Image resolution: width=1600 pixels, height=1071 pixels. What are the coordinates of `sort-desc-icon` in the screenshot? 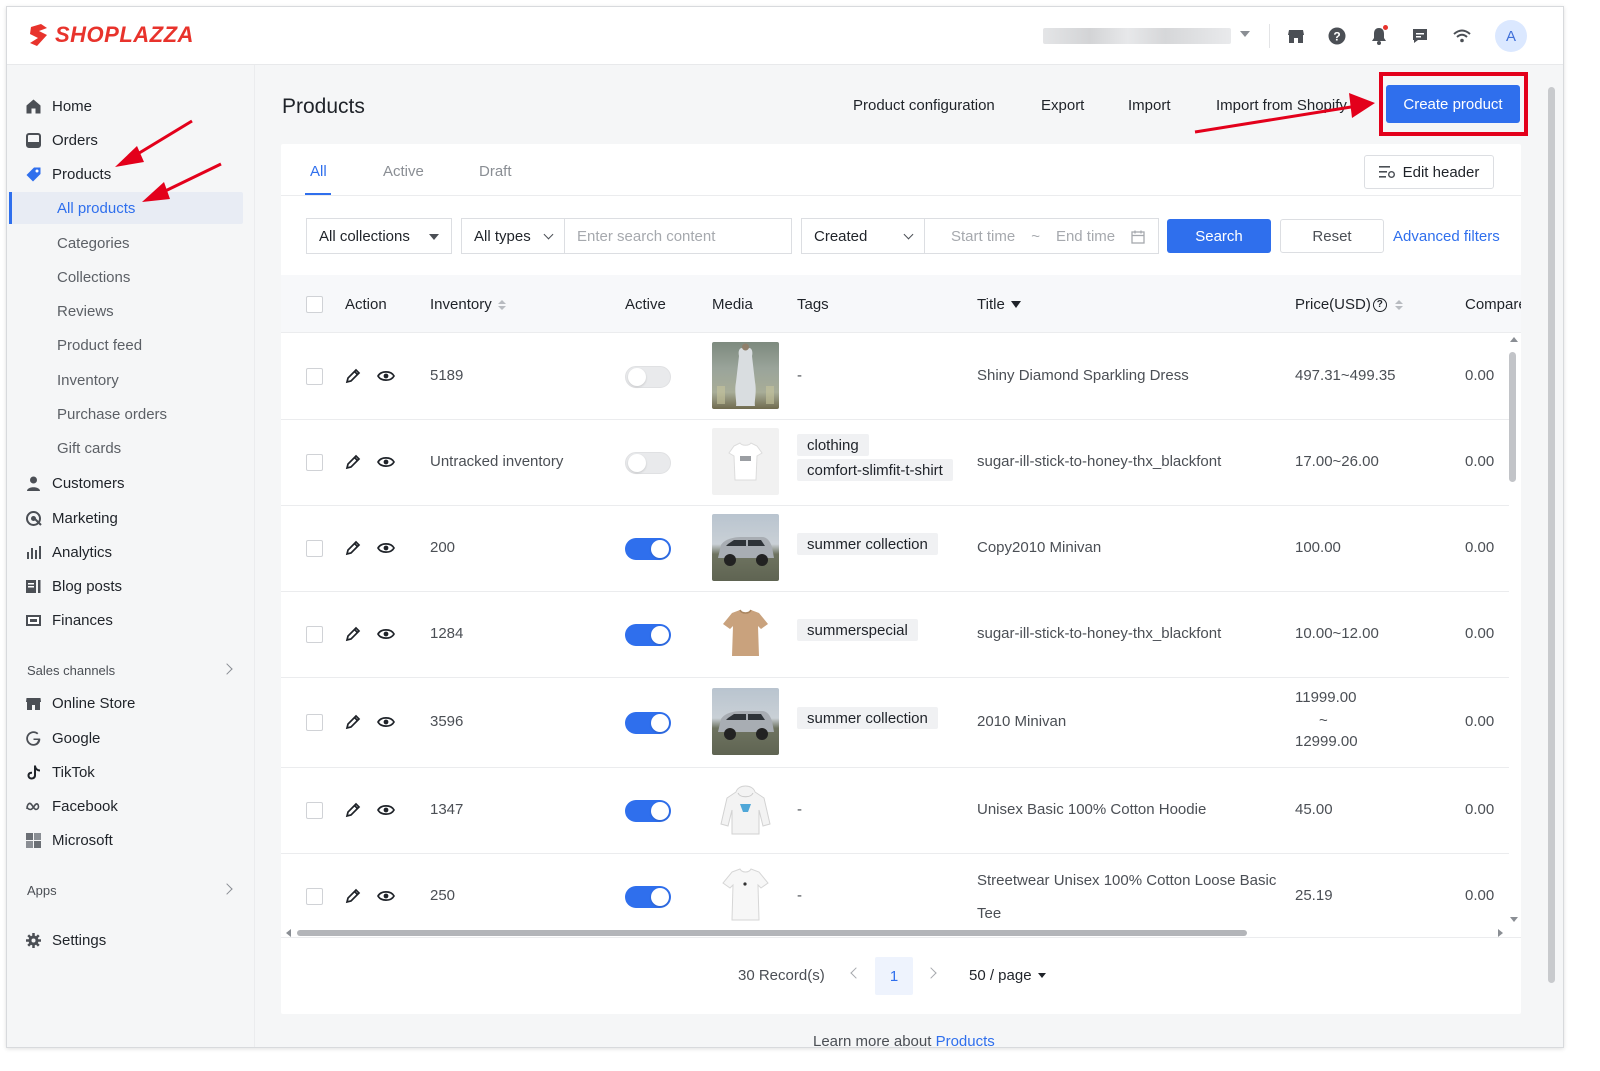 It's located at (1015, 304).